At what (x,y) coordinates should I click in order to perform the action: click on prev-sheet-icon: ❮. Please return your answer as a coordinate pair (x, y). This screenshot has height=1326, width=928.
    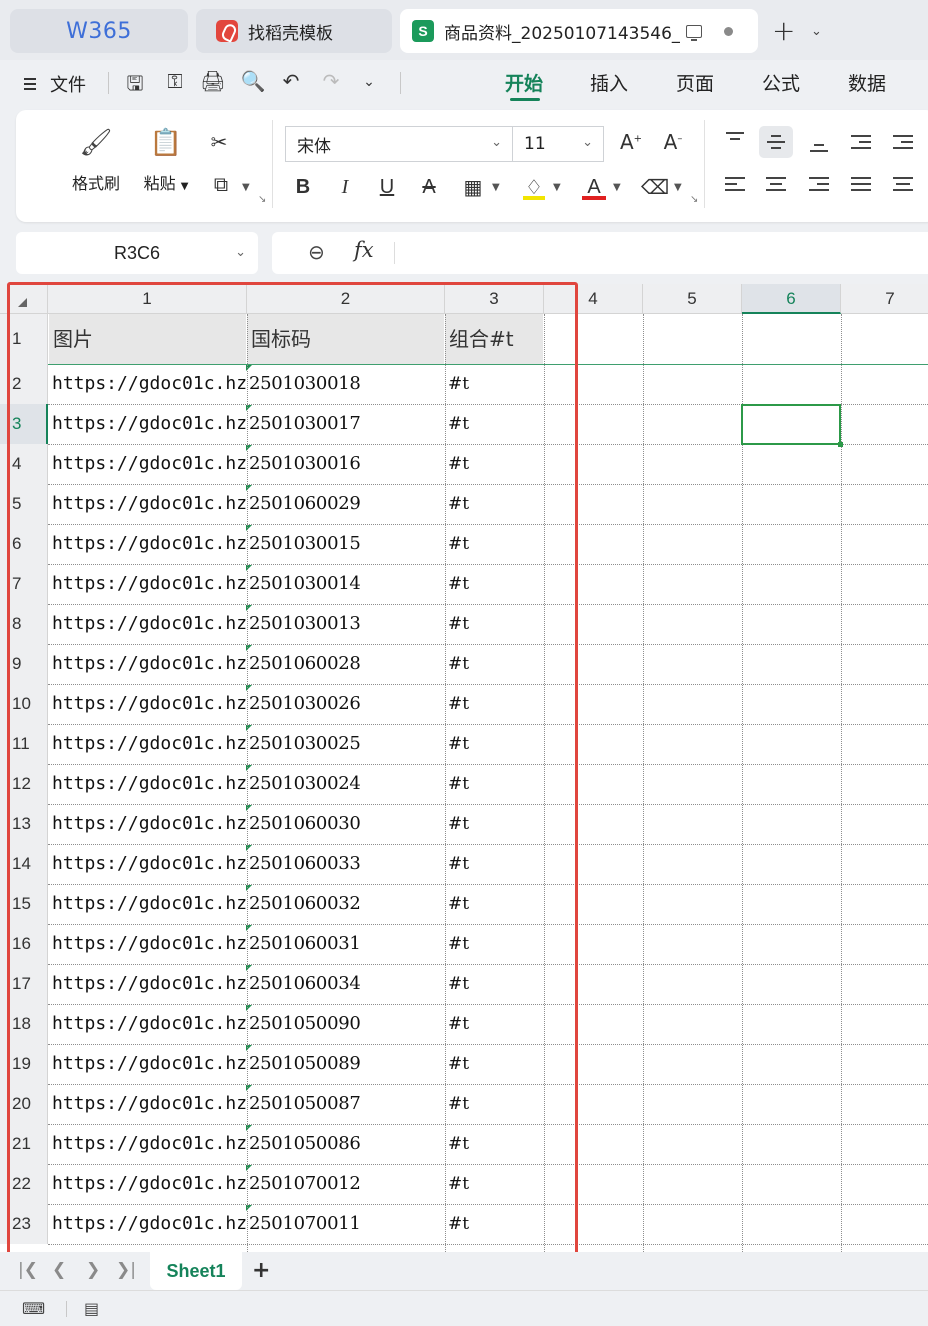
    Looking at the image, I should click on (59, 1270).